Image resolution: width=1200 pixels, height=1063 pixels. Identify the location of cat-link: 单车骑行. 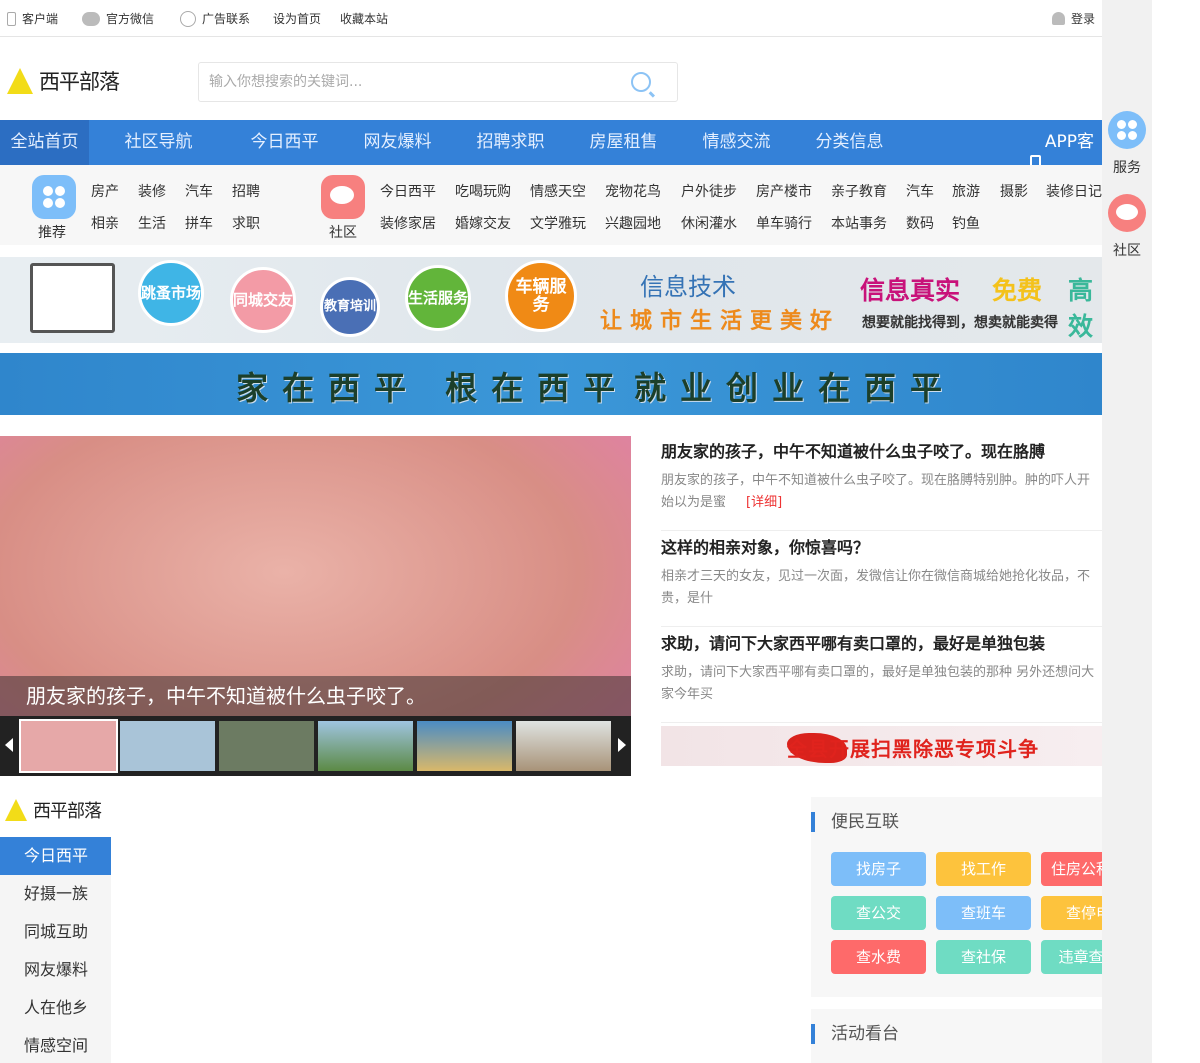
(784, 223).